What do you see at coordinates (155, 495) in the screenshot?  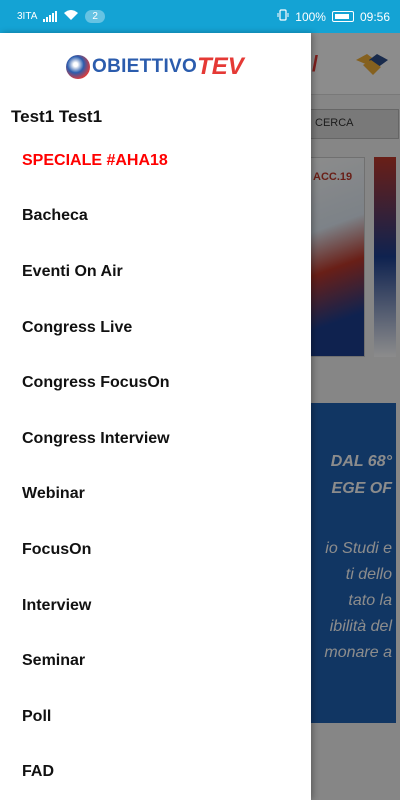 I see `menu-item-webinar: Webinar` at bounding box center [155, 495].